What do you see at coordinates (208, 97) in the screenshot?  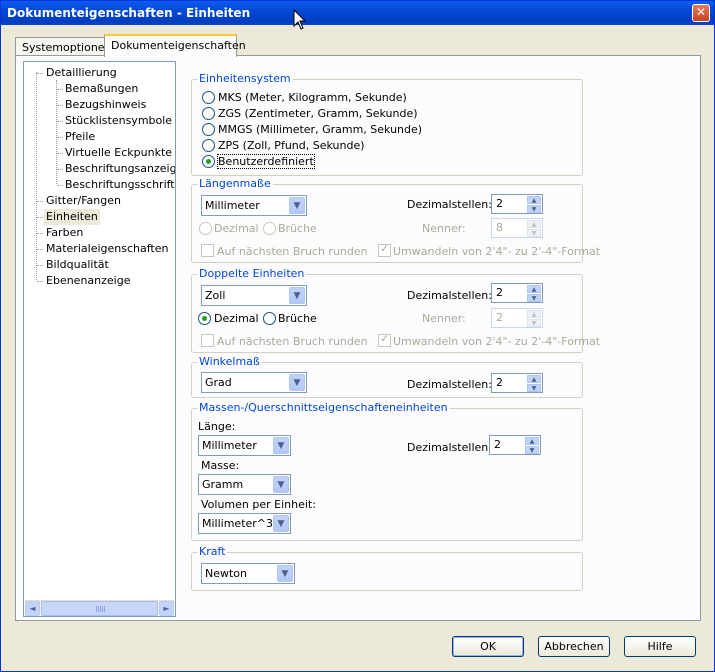 I see `radio-mks` at bounding box center [208, 97].